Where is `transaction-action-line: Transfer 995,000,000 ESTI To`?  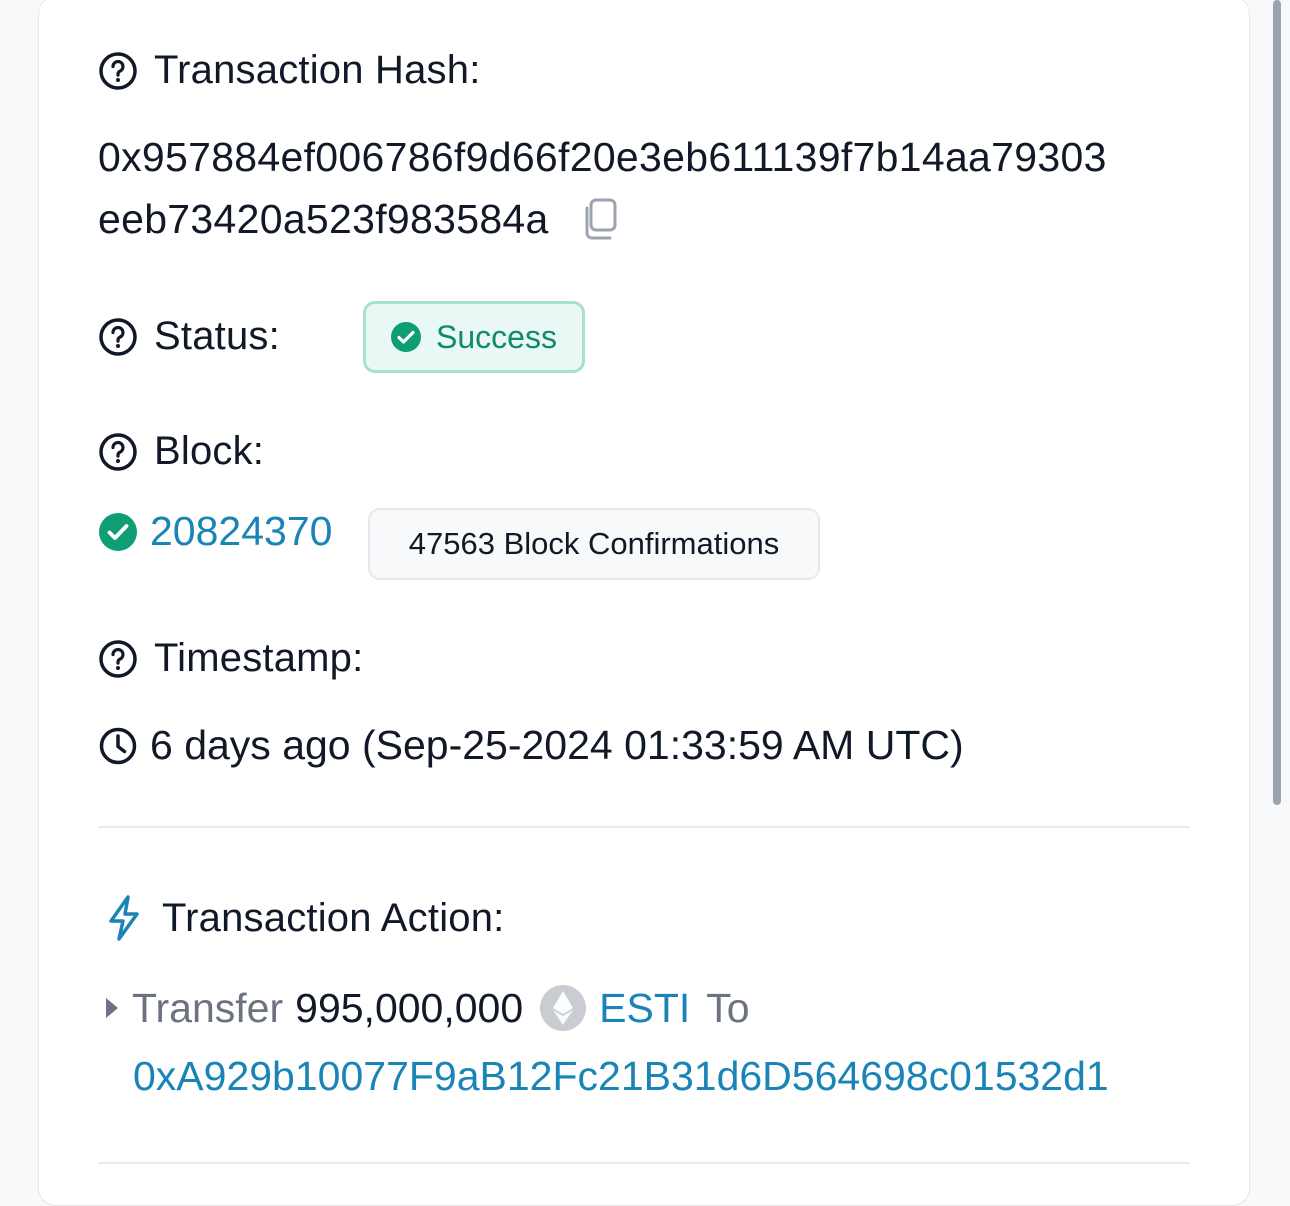 transaction-action-line: Transfer 995,000,000 ESTI To is located at coordinates (427, 1008).